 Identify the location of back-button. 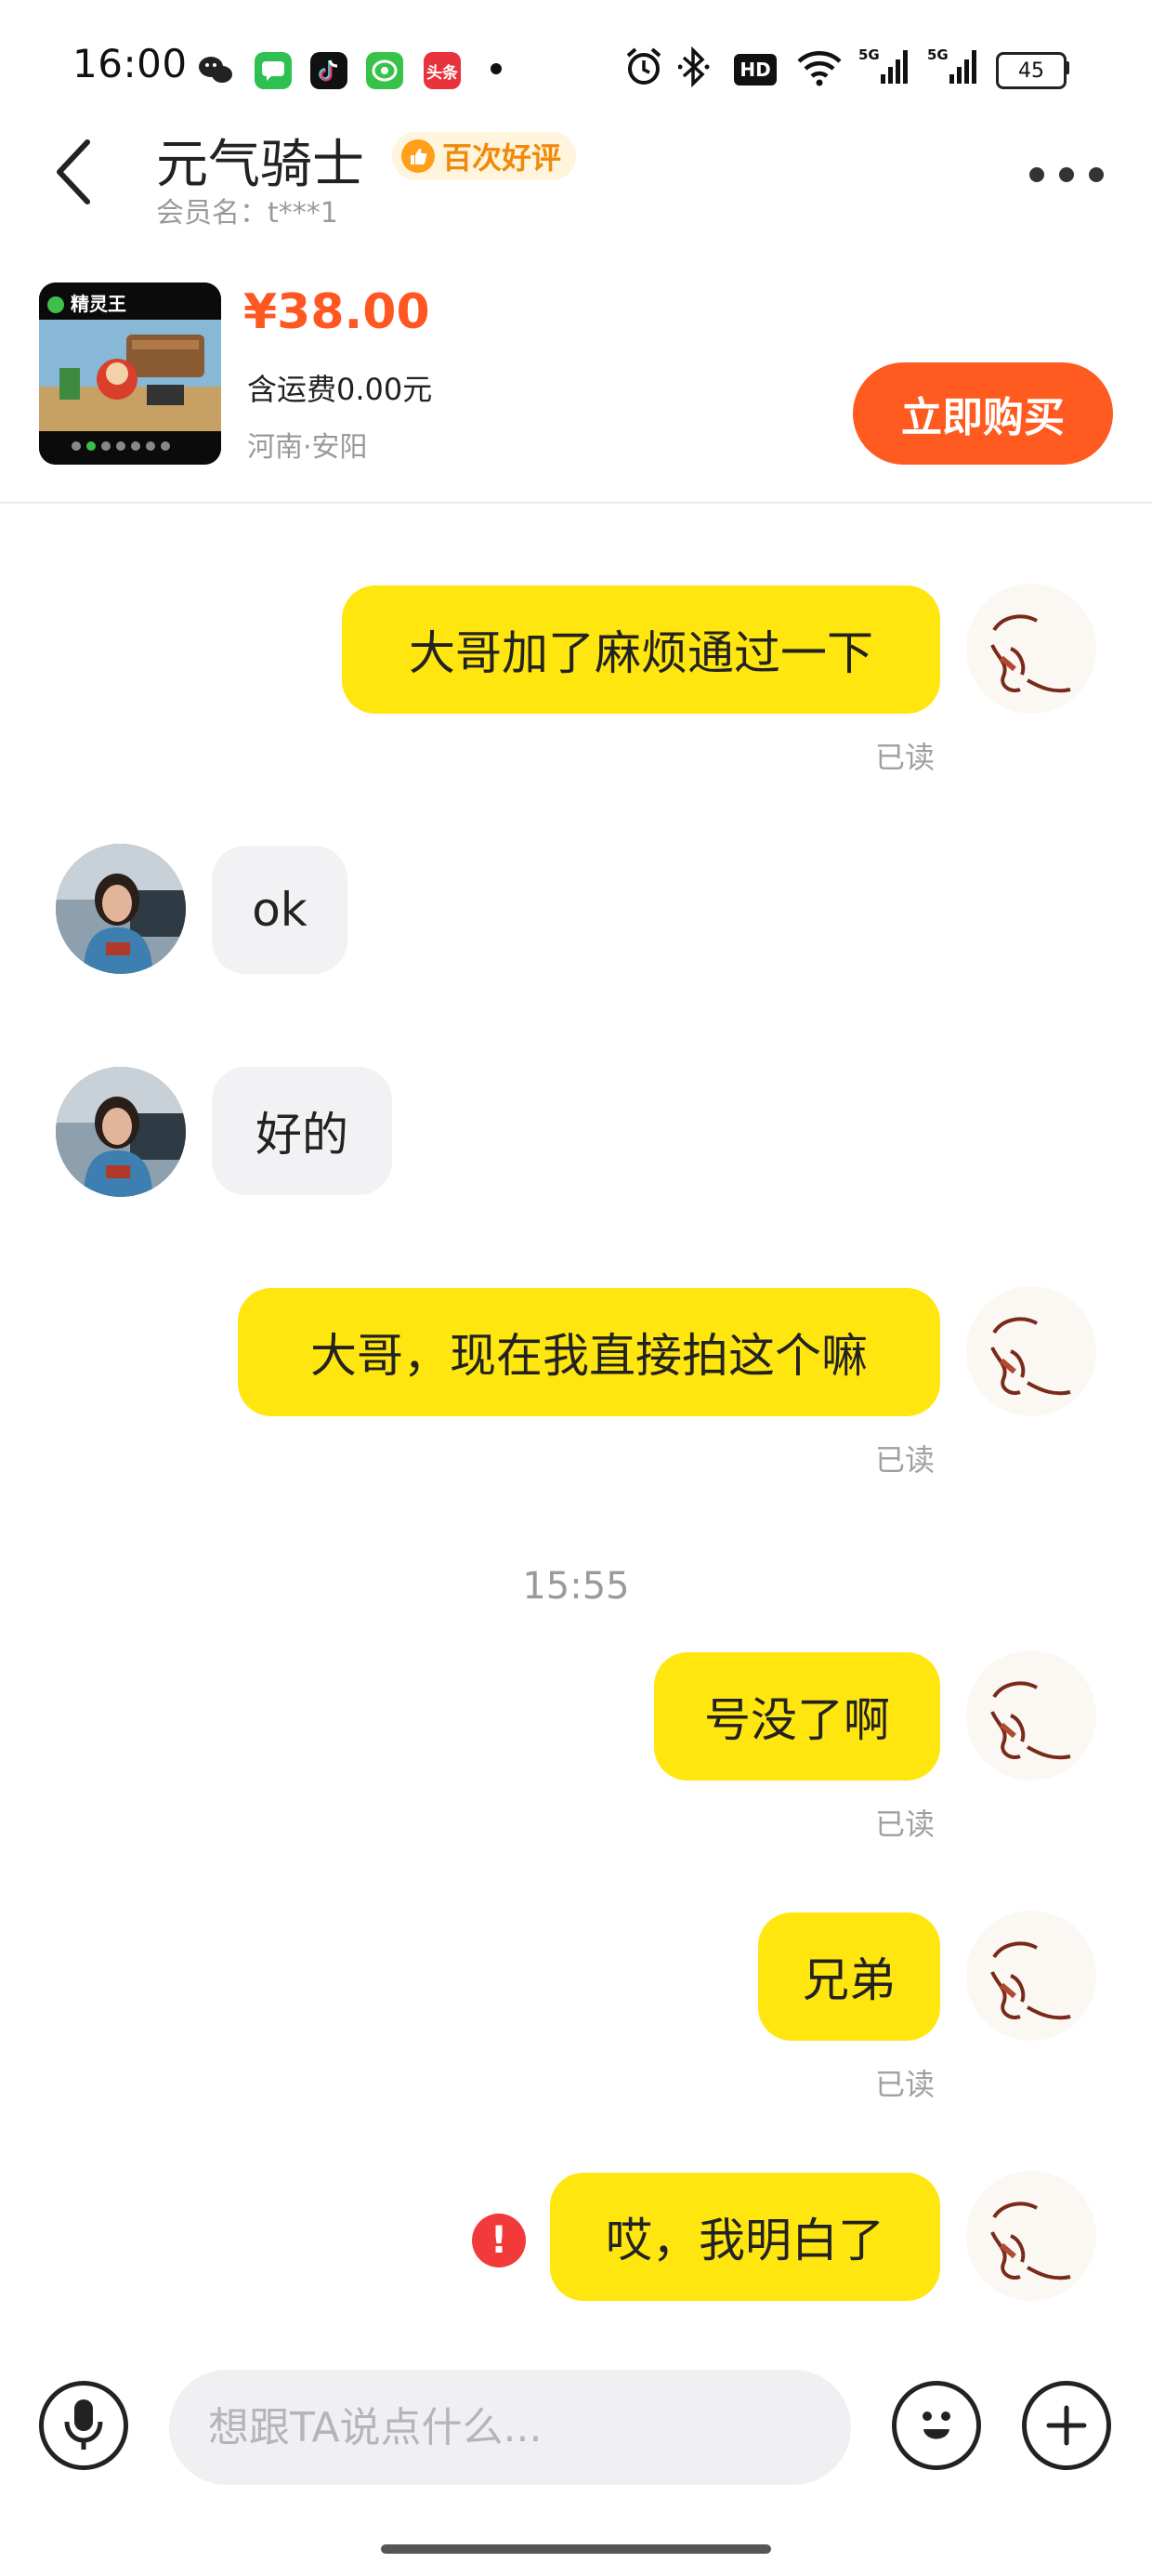
(82, 172).